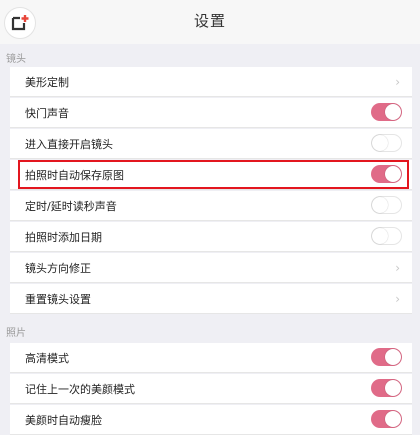 This screenshot has height=435, width=420. What do you see at coordinates (69, 144) in the screenshot?
I see `setting-label: 进入直接开启镜头` at bounding box center [69, 144].